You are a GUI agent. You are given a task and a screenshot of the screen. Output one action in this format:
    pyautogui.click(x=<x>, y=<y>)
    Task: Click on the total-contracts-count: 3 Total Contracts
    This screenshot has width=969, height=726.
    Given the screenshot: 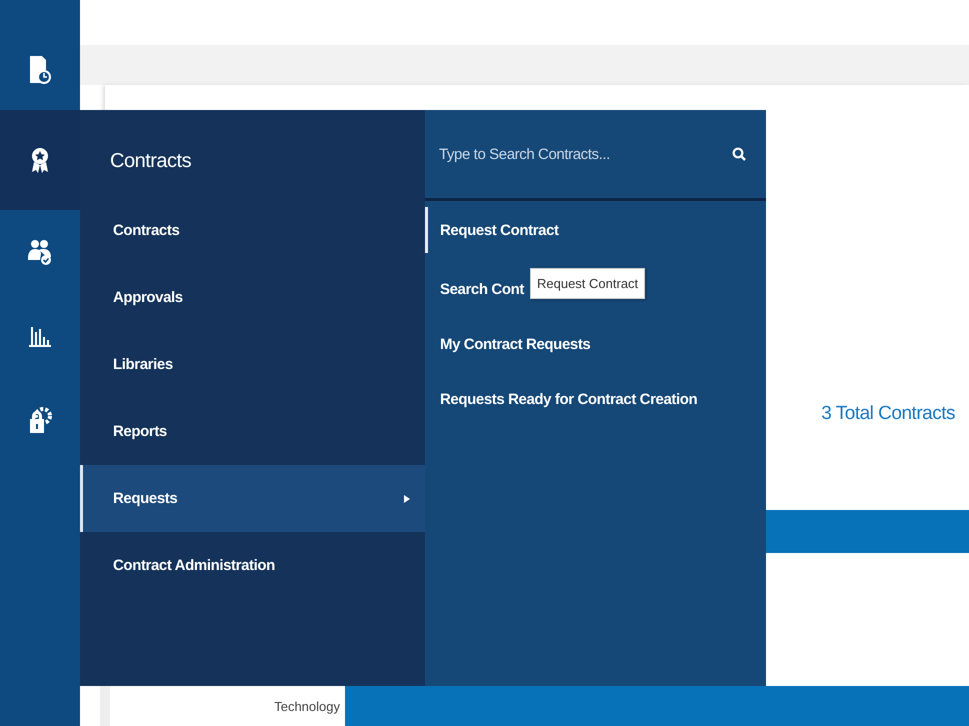 What is the action you would take?
    pyautogui.click(x=888, y=414)
    